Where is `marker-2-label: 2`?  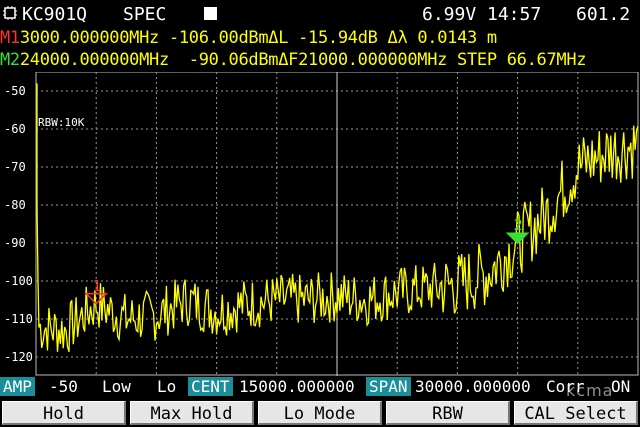 marker-2-label: 2 is located at coordinates (518, 225).